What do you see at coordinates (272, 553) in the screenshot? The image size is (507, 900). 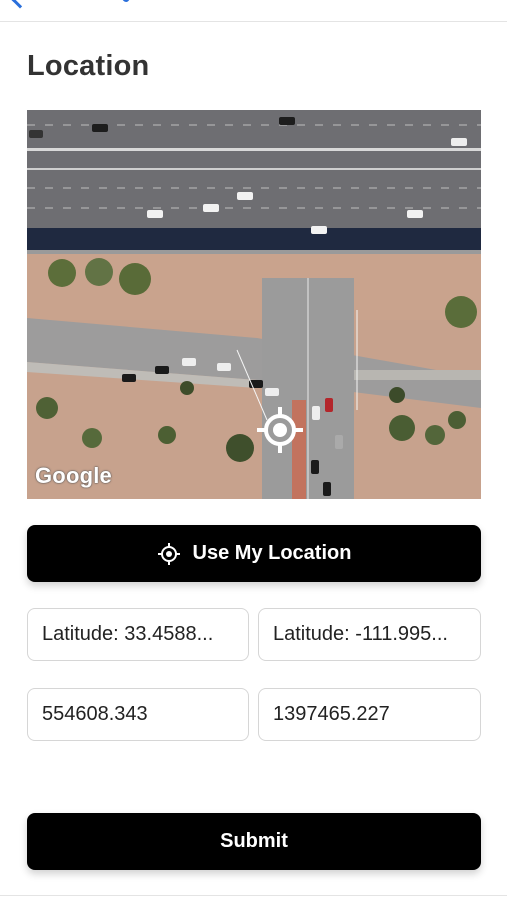 I see `use-my-location-label: Use My Location` at bounding box center [272, 553].